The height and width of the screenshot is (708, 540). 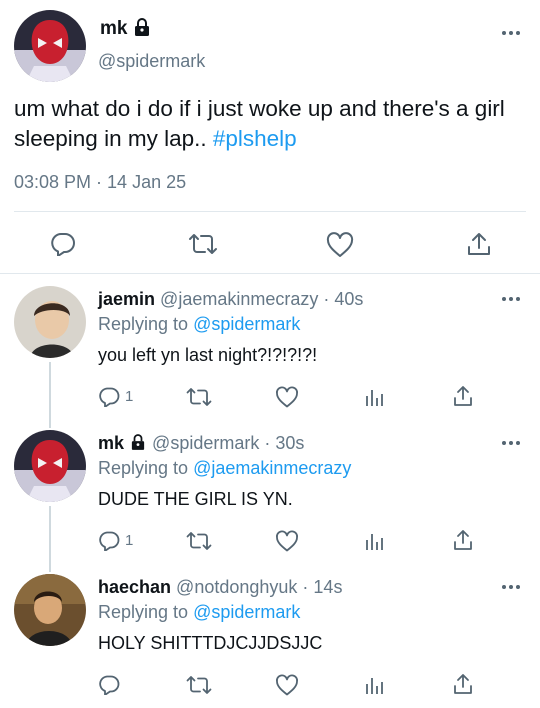 What do you see at coordinates (284, 443) in the screenshot?
I see `reply-time: · 30s` at bounding box center [284, 443].